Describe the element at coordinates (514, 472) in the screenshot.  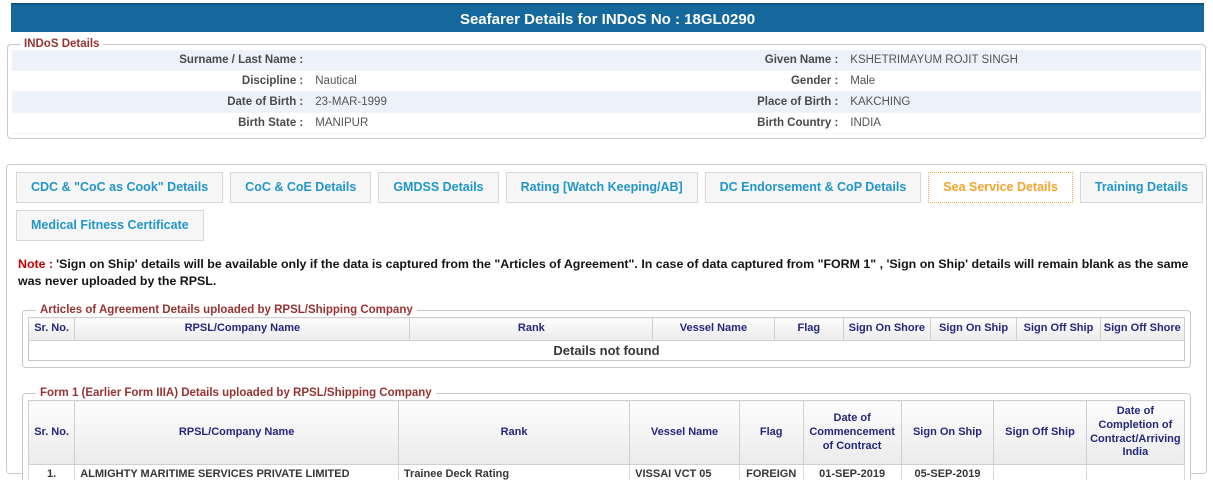
I see `cell-rank: Trainee Deck Rating` at that location.